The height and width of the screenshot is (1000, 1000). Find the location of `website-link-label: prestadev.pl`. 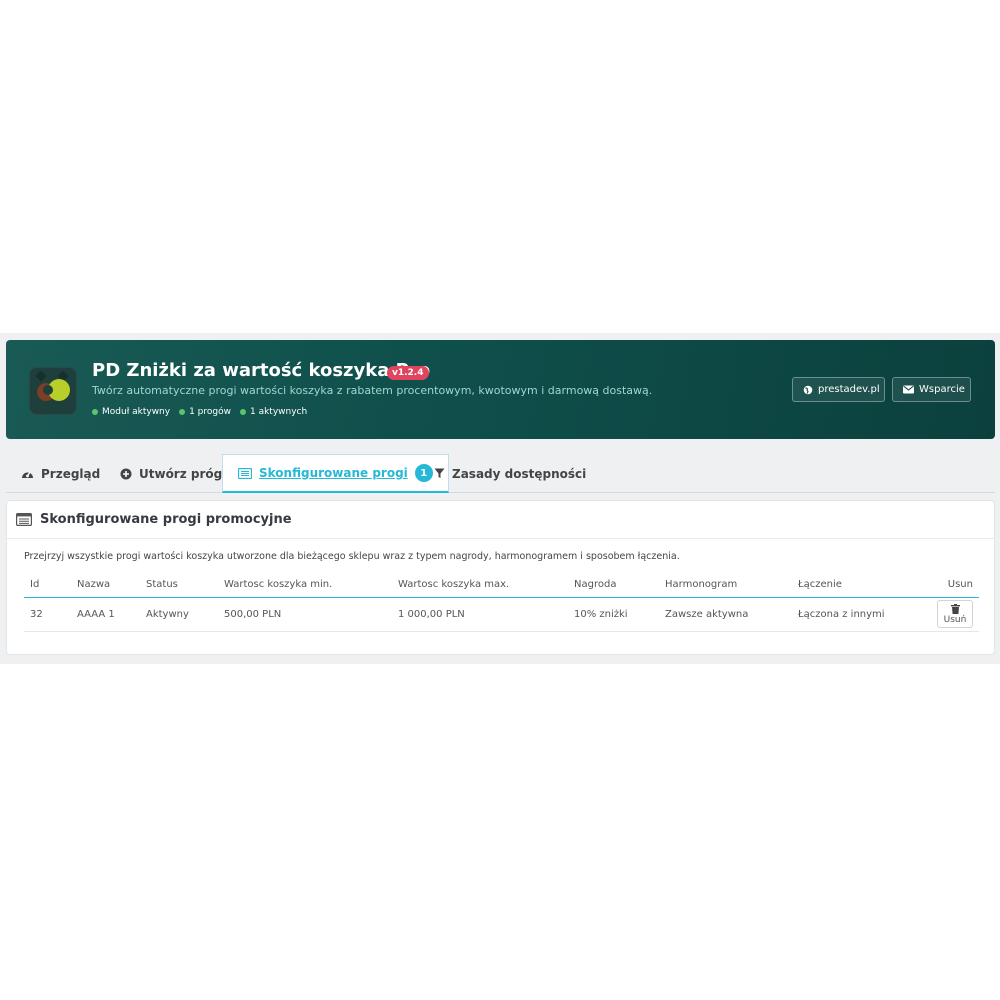

website-link-label: prestadev.pl is located at coordinates (849, 389).